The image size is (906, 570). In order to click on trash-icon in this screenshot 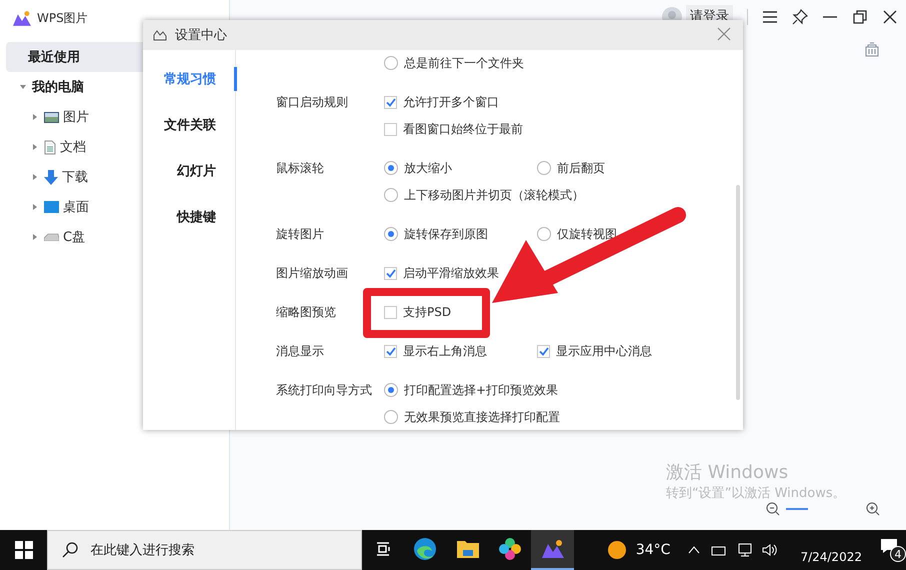, I will do `click(872, 49)`.